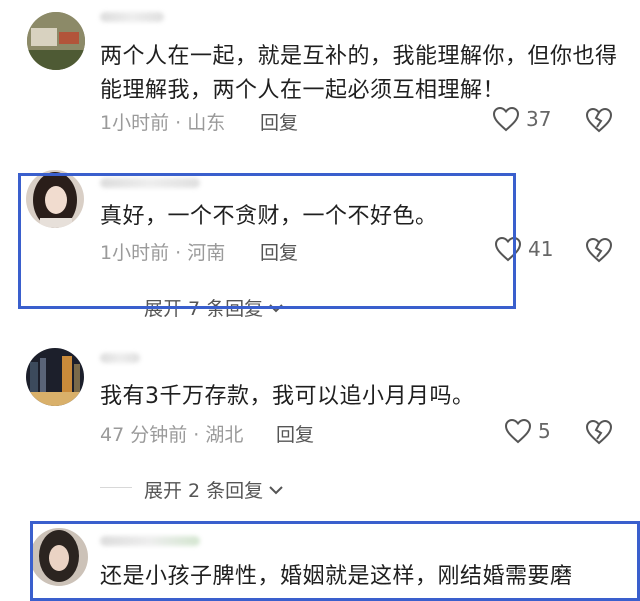  Describe the element at coordinates (287, 396) in the screenshot. I see `comment-text: 我有3千万存款，我可以追小月月吗。` at that location.